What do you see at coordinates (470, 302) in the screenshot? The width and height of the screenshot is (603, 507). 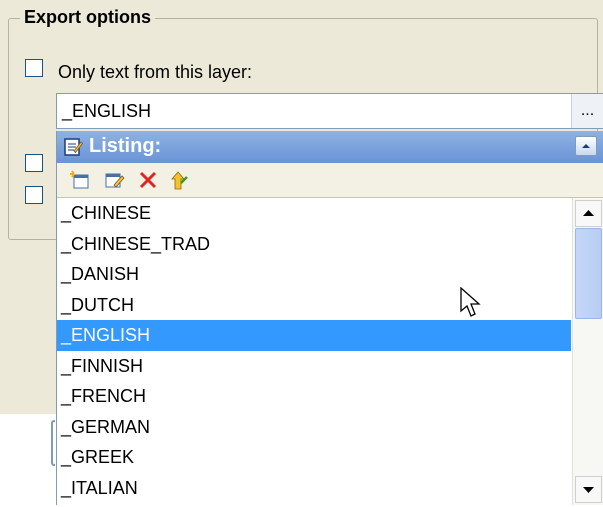 I see `mouse-cursor-icon` at bounding box center [470, 302].